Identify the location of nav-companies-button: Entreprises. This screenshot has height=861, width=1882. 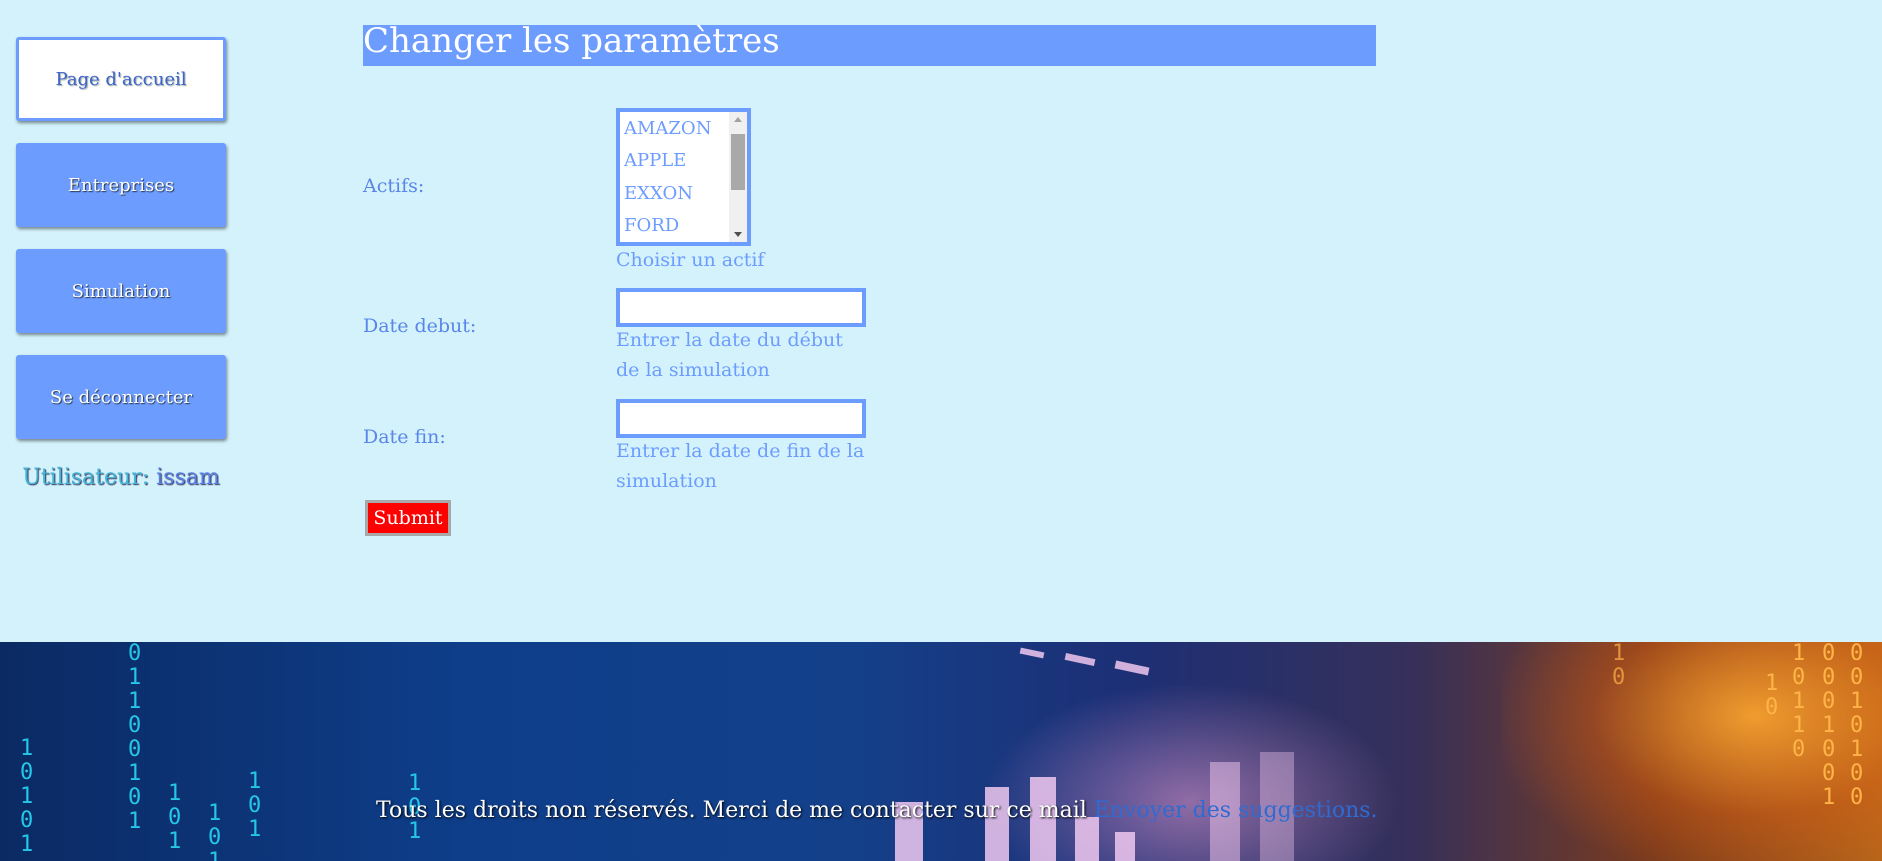
(121, 185).